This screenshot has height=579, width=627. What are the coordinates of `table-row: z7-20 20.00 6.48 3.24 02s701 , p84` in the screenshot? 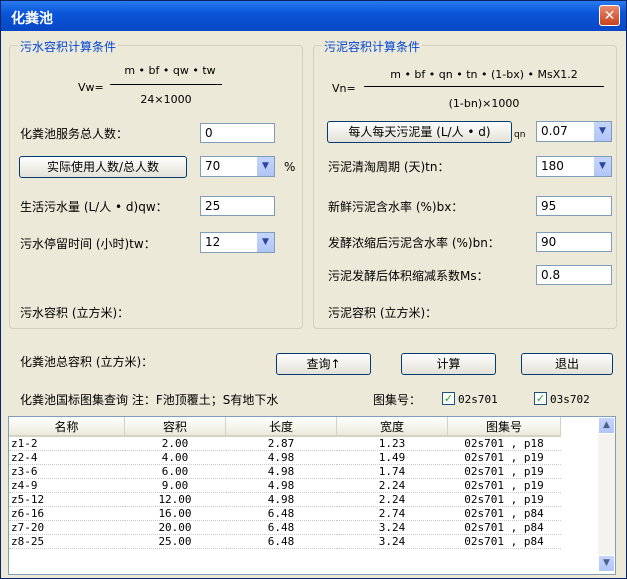 It's located at (285, 527).